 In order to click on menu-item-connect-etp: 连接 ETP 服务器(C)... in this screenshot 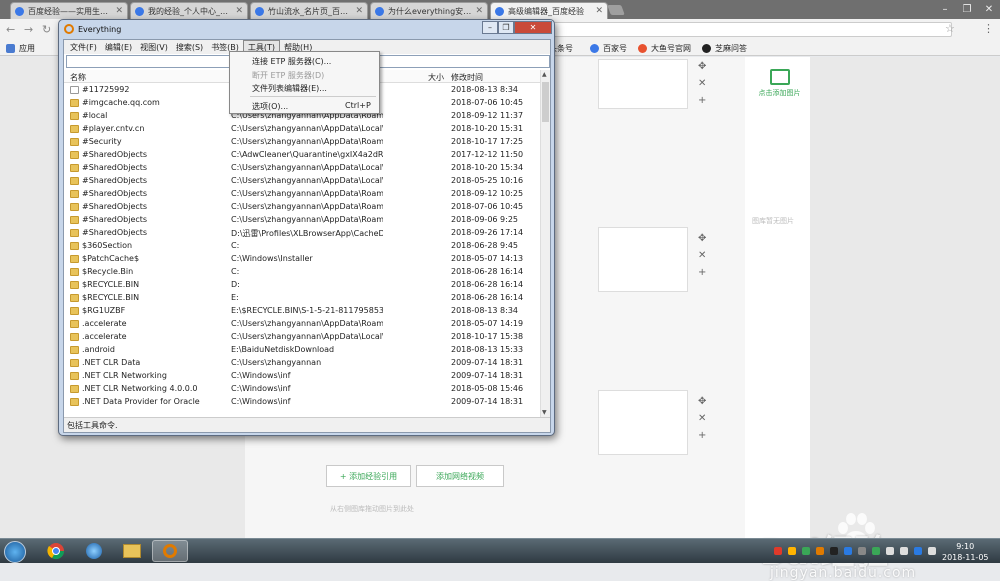, I will do `click(291, 61)`.